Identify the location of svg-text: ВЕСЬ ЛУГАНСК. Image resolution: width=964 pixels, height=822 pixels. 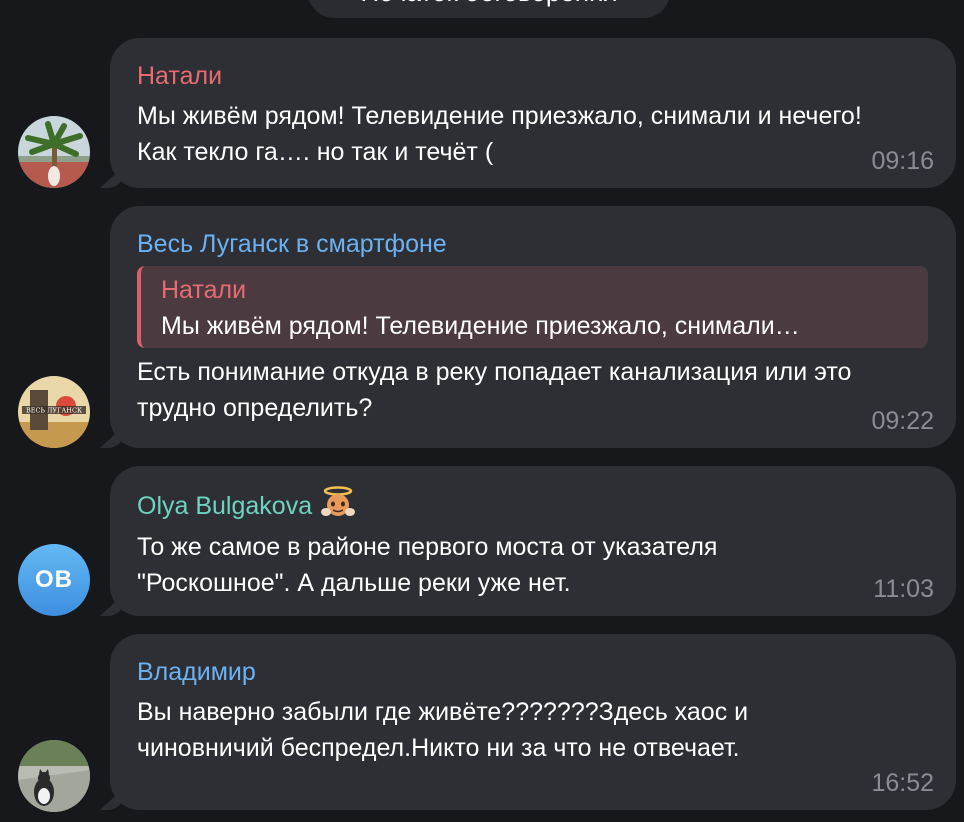
(54, 411).